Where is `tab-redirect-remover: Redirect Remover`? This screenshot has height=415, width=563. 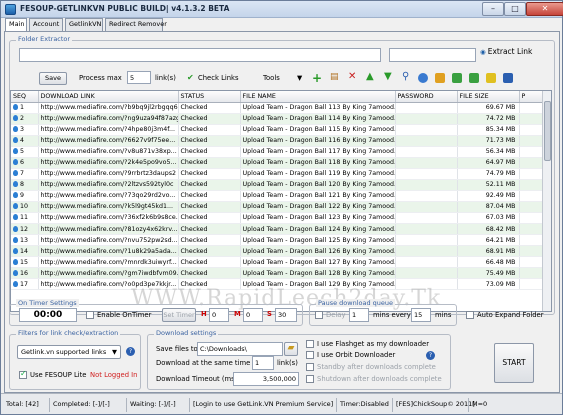 tab-redirect-remover: Redirect Remover is located at coordinates (136, 24).